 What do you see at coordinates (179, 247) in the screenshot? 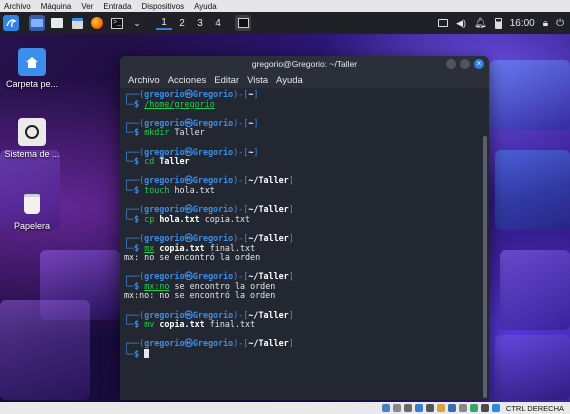
I see `command-arg: copia.txt` at bounding box center [179, 247].